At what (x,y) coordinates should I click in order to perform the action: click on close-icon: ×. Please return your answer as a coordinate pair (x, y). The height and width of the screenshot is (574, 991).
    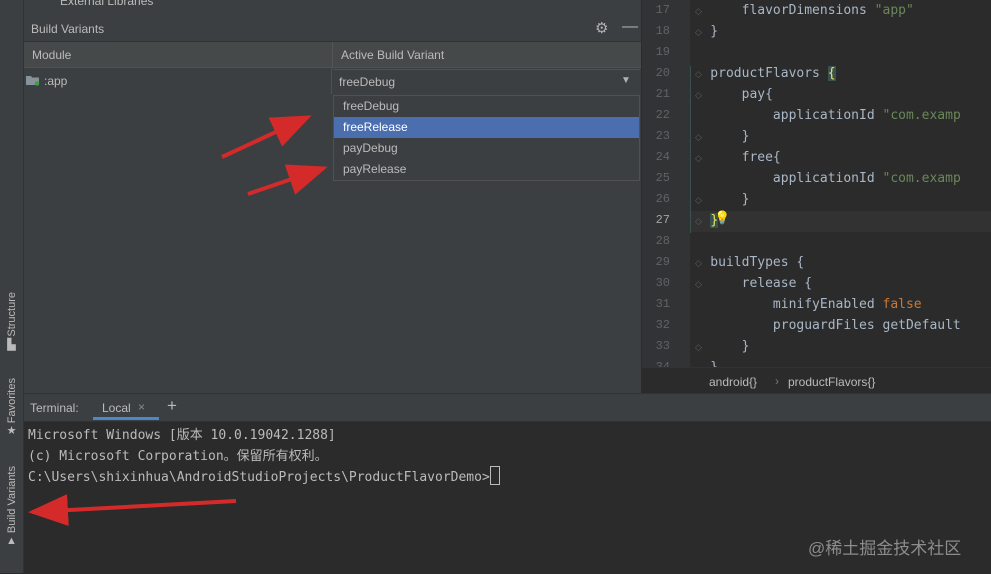
    Looking at the image, I should click on (141, 407).